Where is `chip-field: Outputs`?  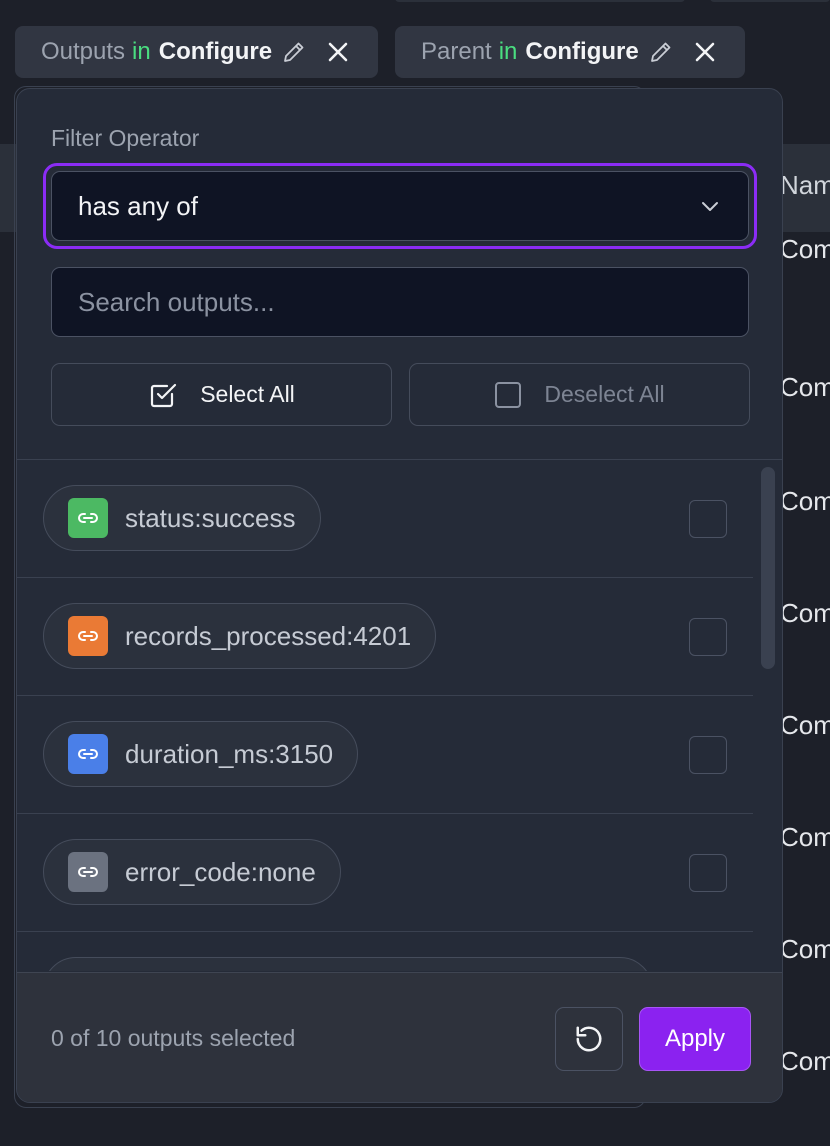 chip-field: Outputs is located at coordinates (83, 51).